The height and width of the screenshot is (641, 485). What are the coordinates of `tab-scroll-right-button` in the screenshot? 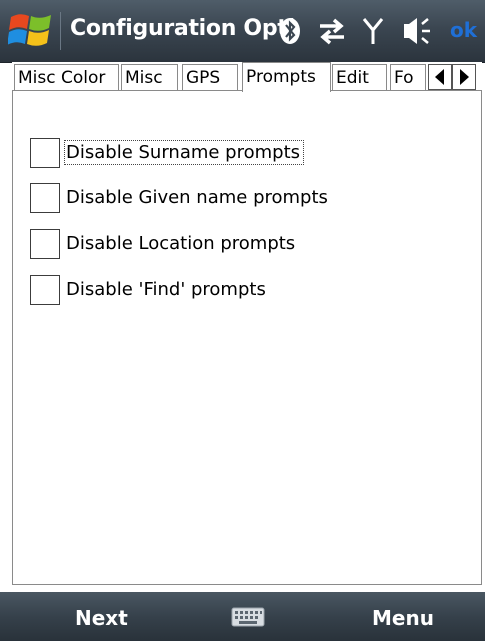 It's located at (464, 77).